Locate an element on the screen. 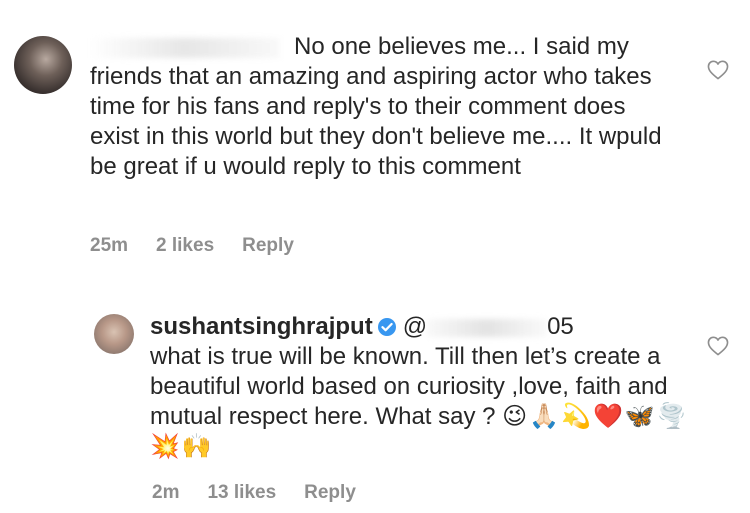  likes-count: 2 likes is located at coordinates (185, 246).